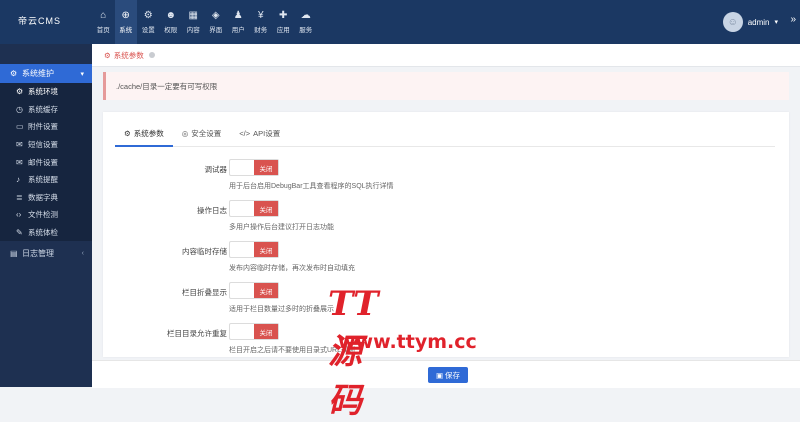  I want to click on close-icon, so click(151, 55).